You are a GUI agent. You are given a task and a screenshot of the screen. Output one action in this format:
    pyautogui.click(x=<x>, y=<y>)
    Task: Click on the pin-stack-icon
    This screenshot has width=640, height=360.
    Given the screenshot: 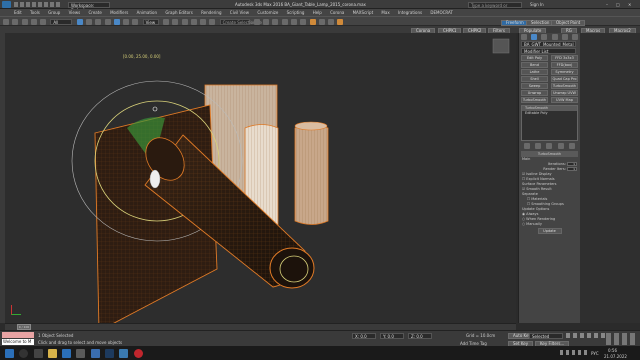 What is the action you would take?
    pyautogui.click(x=526, y=146)
    